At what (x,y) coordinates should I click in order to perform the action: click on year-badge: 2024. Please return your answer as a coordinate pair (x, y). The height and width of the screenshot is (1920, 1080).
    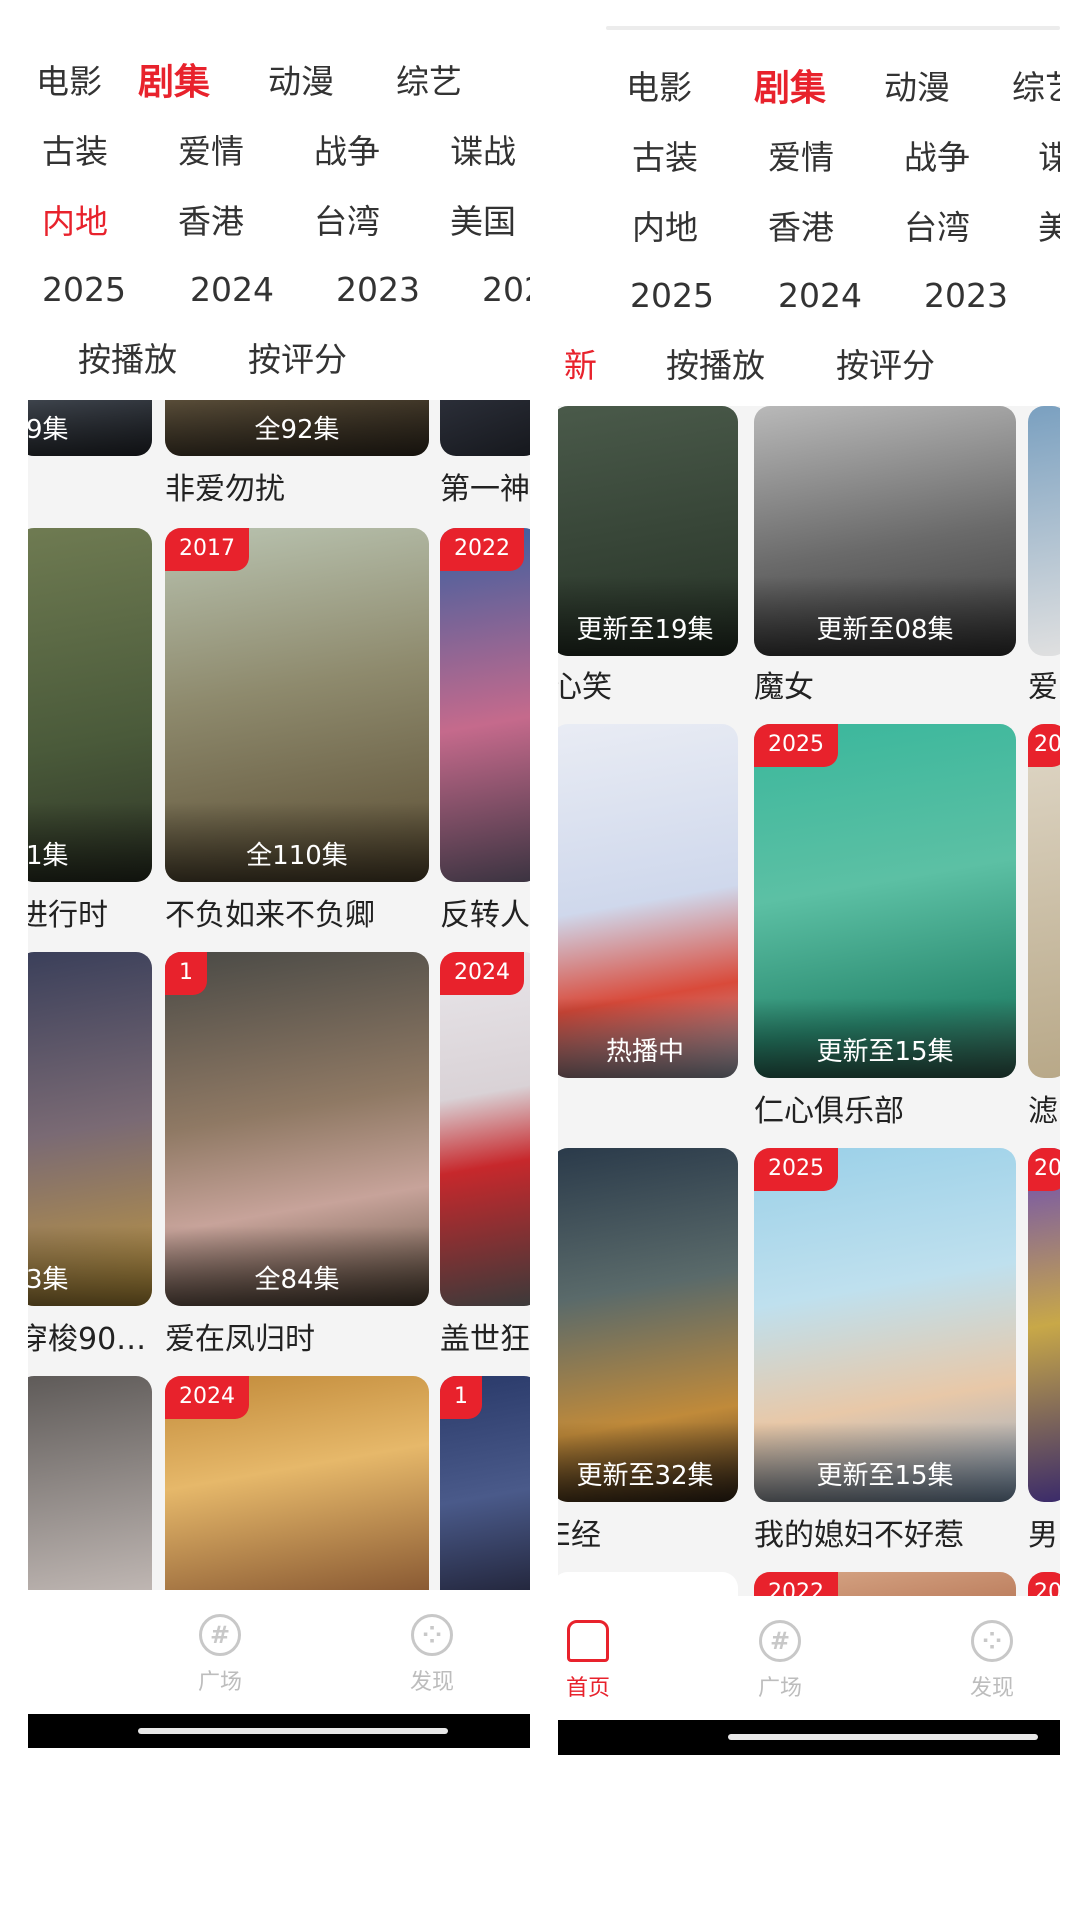
    Looking at the image, I should click on (207, 1397).